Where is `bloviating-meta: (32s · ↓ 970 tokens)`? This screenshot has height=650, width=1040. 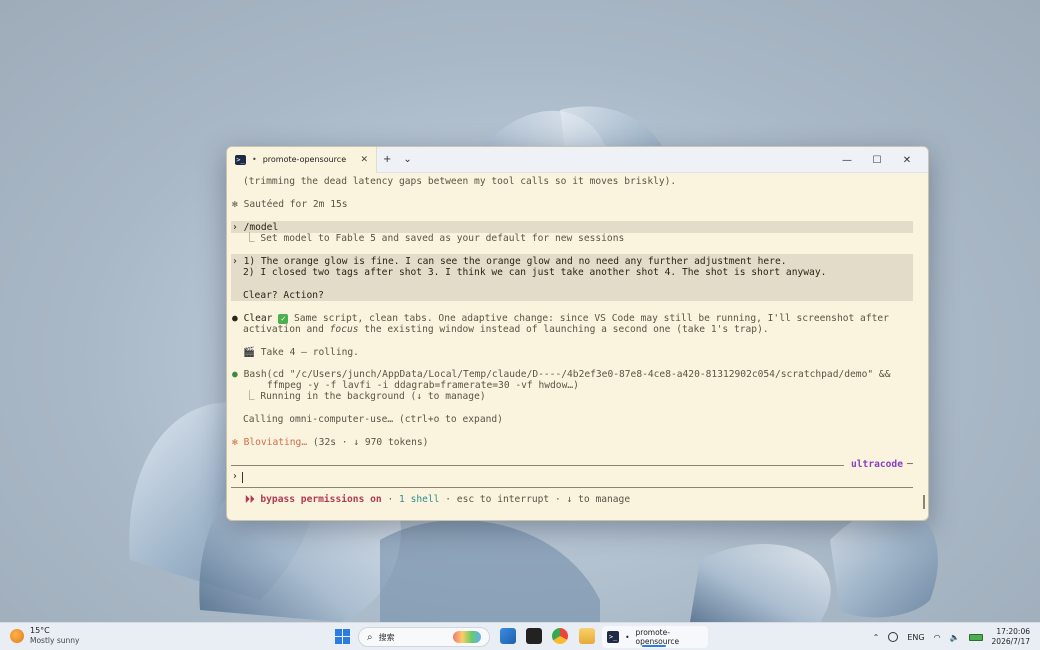 bloviating-meta: (32s · ↓ 970 tokens) is located at coordinates (370, 442).